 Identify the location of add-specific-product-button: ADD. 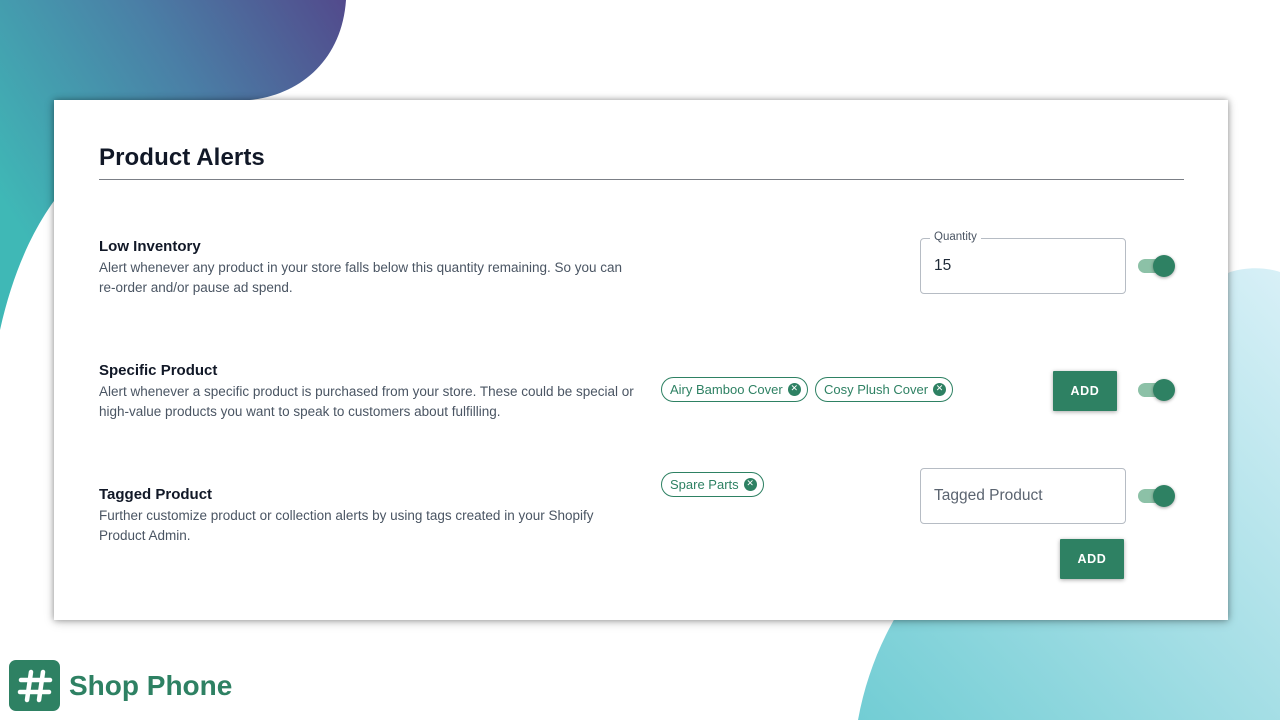
(1085, 391).